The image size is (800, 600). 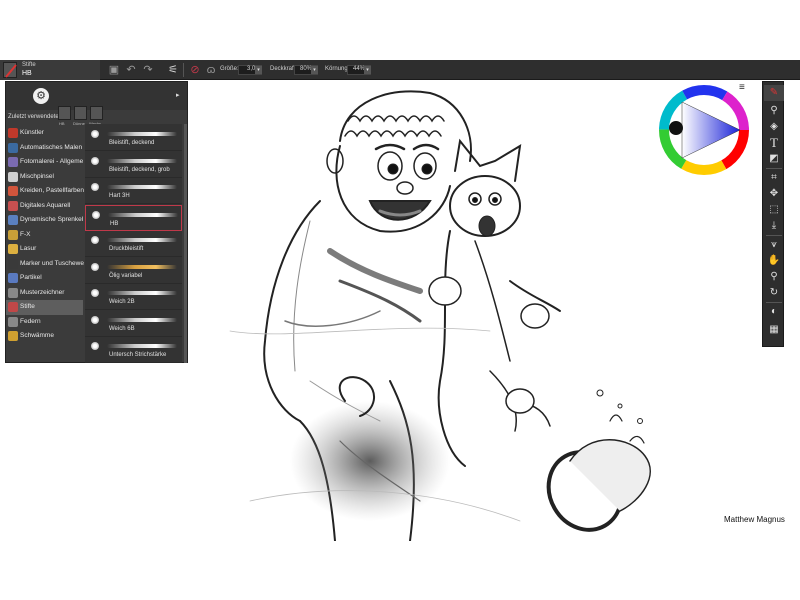 I want to click on eraser-icon: ◩, so click(x=774, y=159).